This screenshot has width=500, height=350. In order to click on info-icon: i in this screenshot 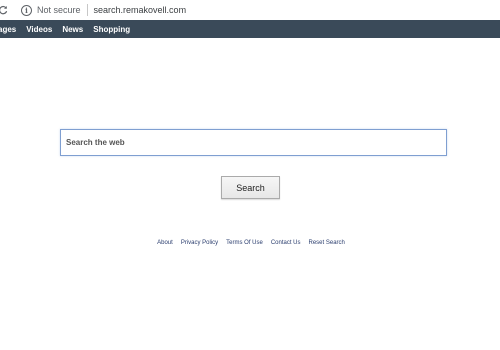, I will do `click(26, 10)`.